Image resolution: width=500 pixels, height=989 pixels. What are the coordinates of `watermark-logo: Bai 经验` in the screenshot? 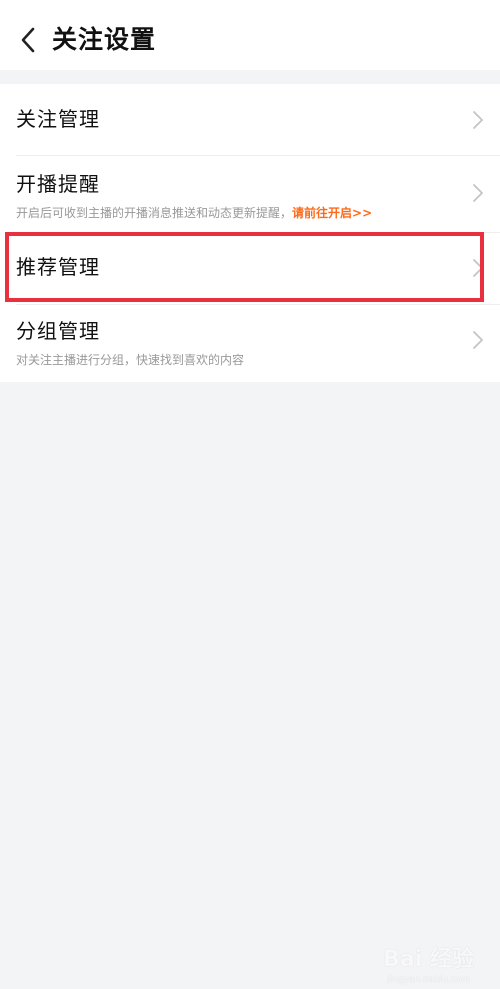 It's located at (428, 959).